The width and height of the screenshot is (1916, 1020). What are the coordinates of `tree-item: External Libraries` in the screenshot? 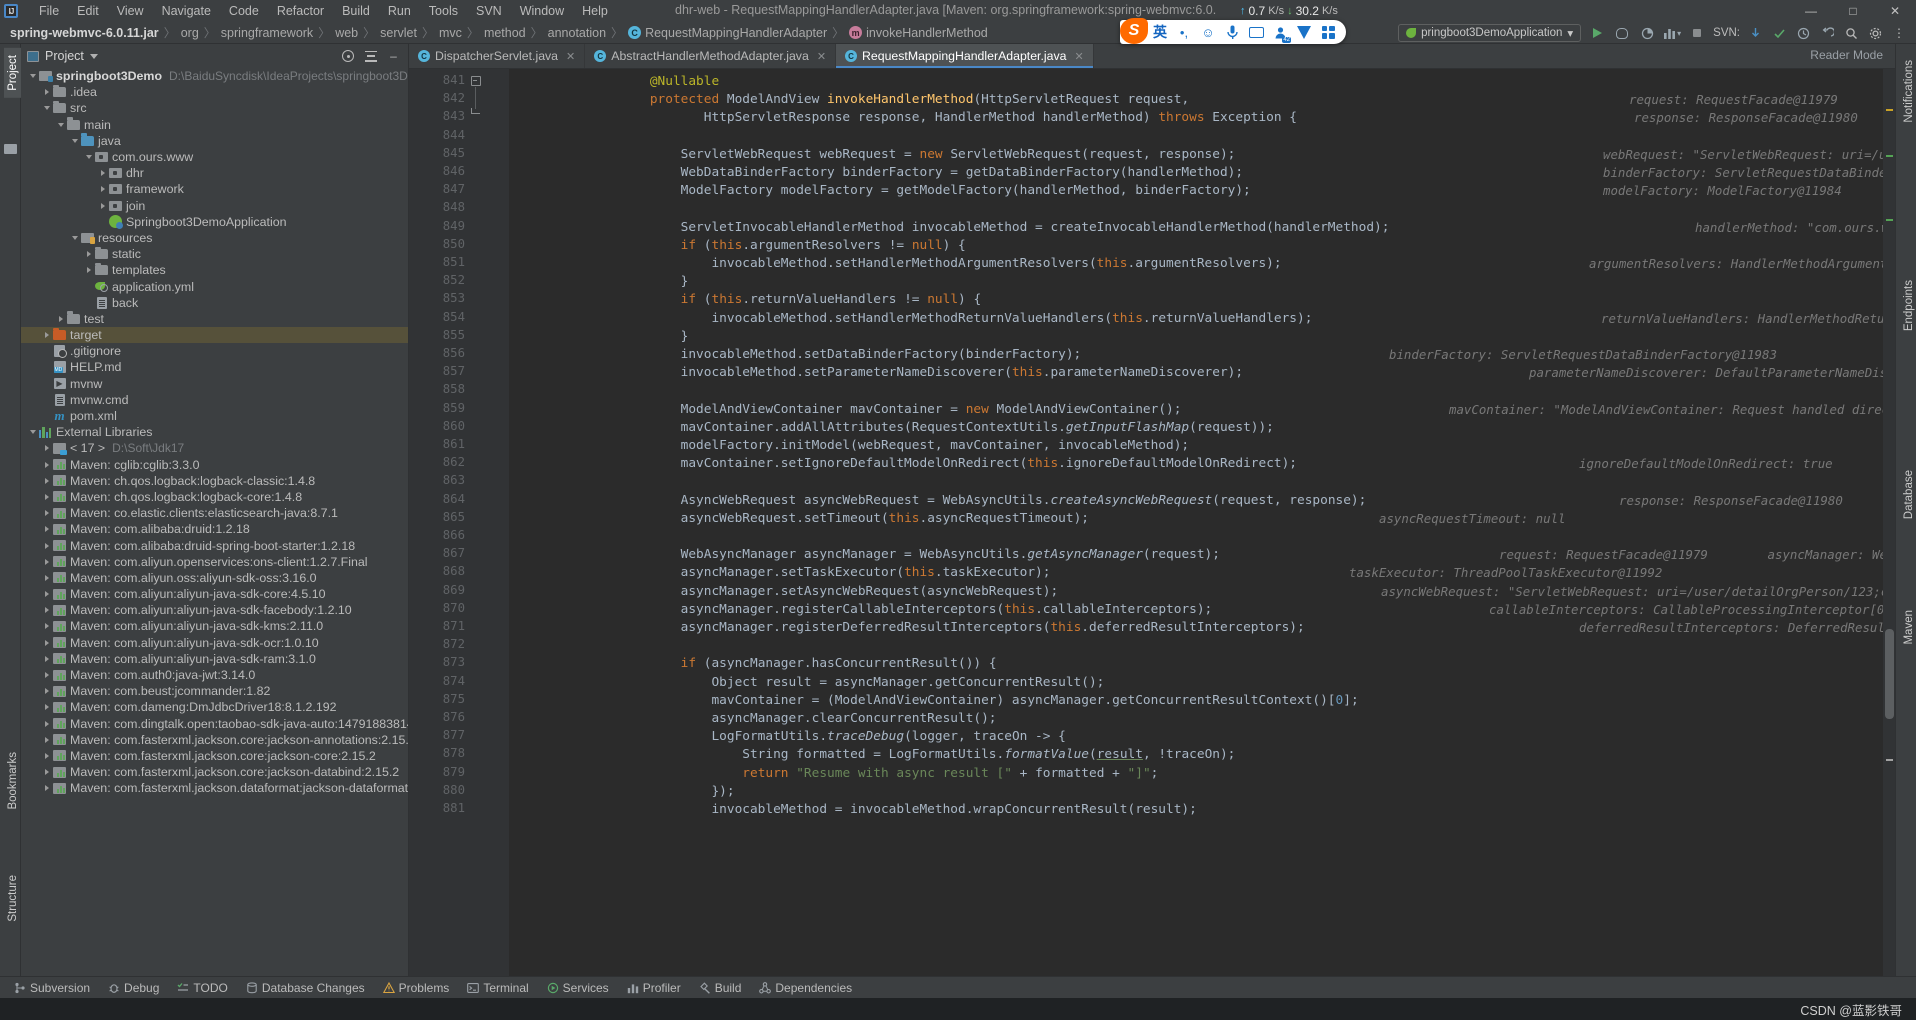 It's located at (214, 432).